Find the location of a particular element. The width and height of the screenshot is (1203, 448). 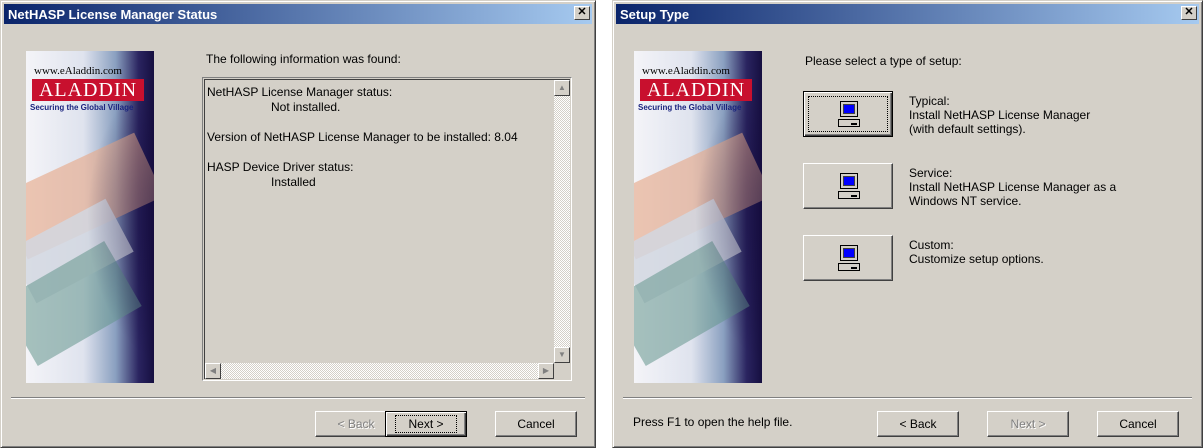

scroll-right-button: ▶ is located at coordinates (546, 371).